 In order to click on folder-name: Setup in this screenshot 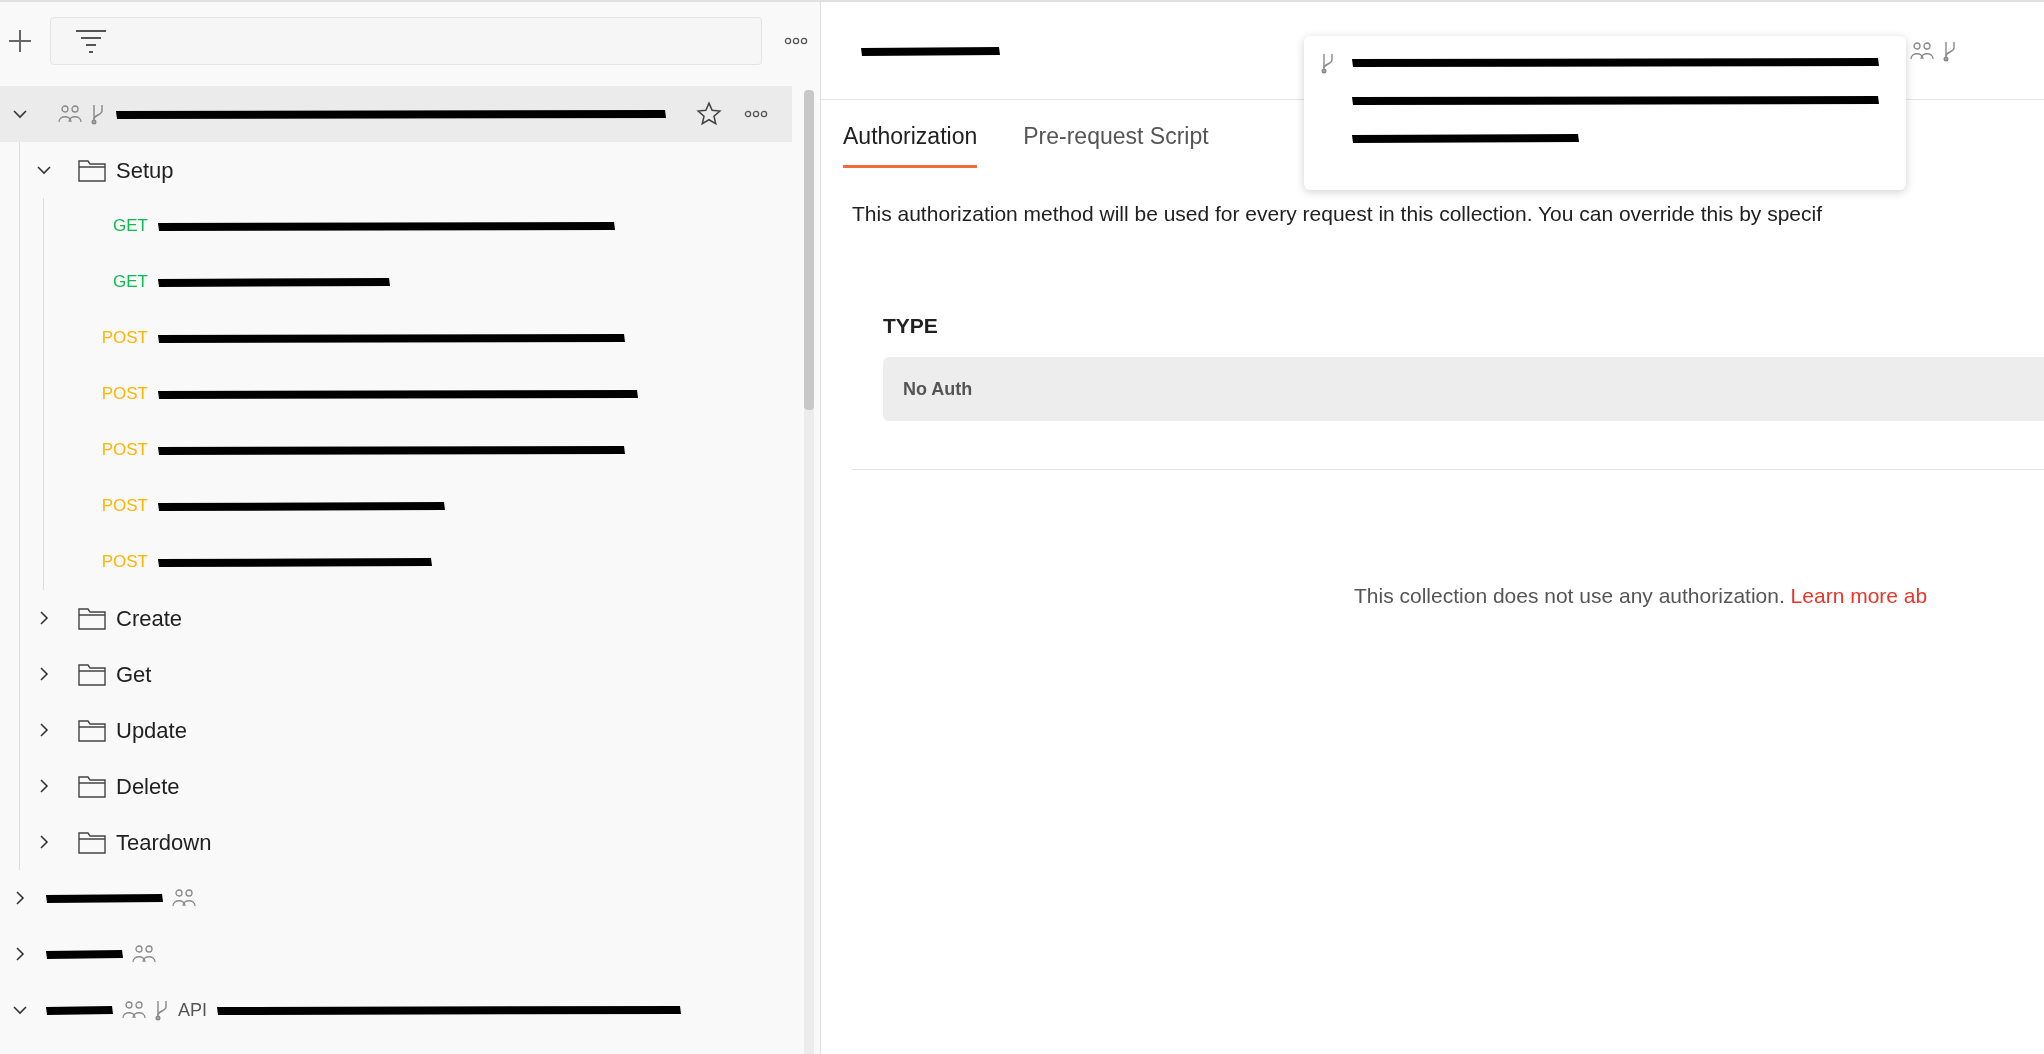, I will do `click(145, 170)`.